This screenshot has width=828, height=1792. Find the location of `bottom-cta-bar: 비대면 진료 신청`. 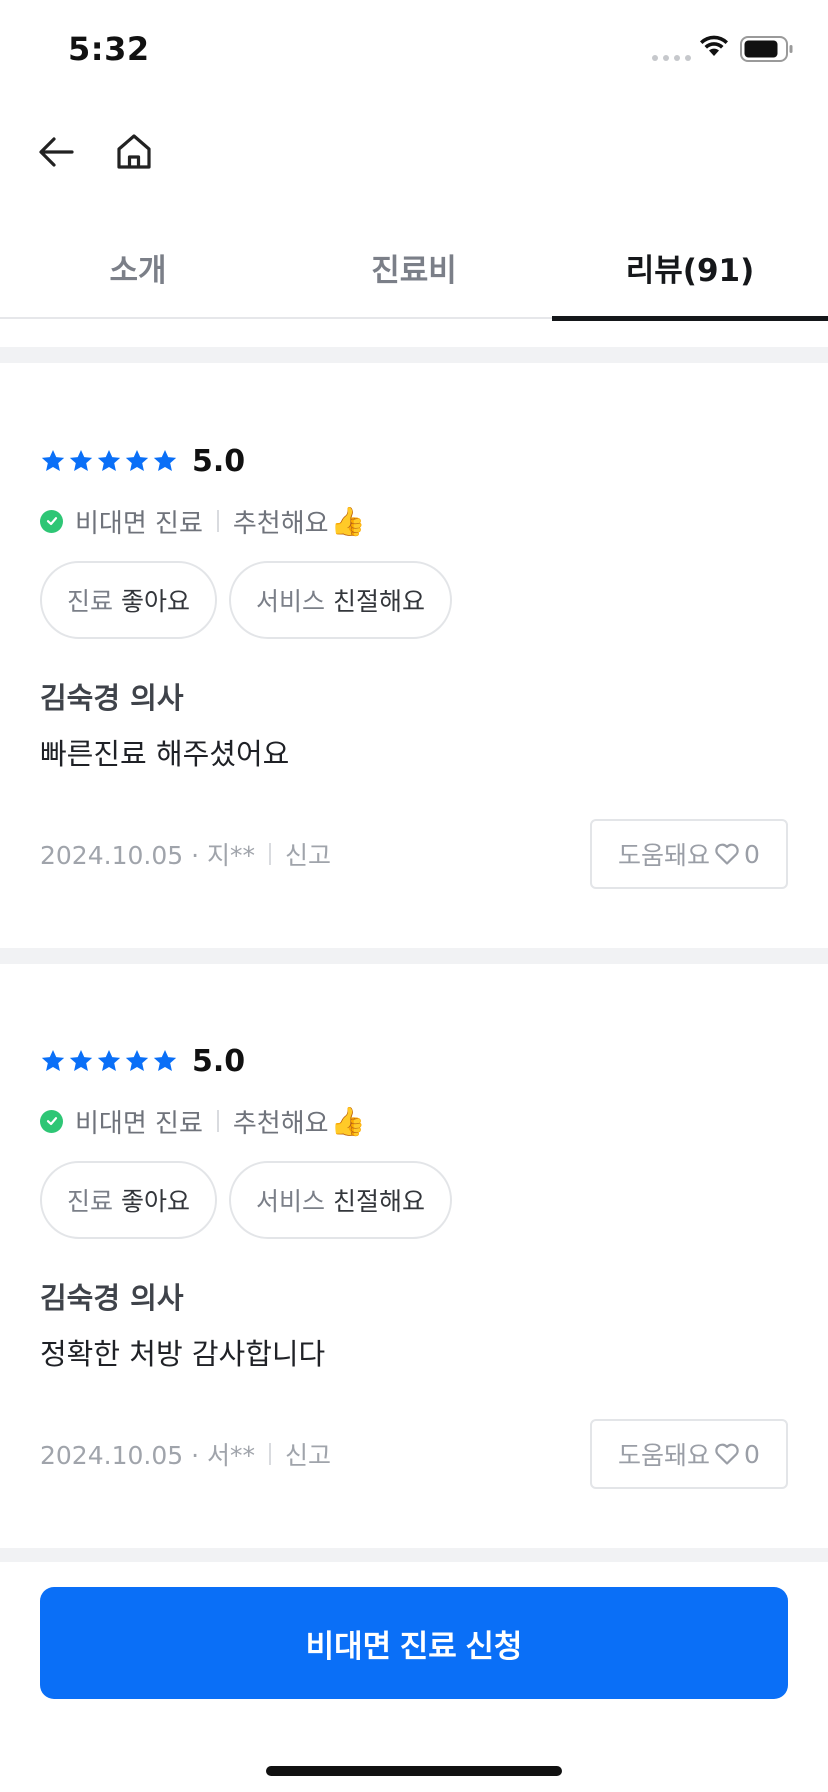

bottom-cta-bar: 비대면 진료 신청 is located at coordinates (414, 1677).